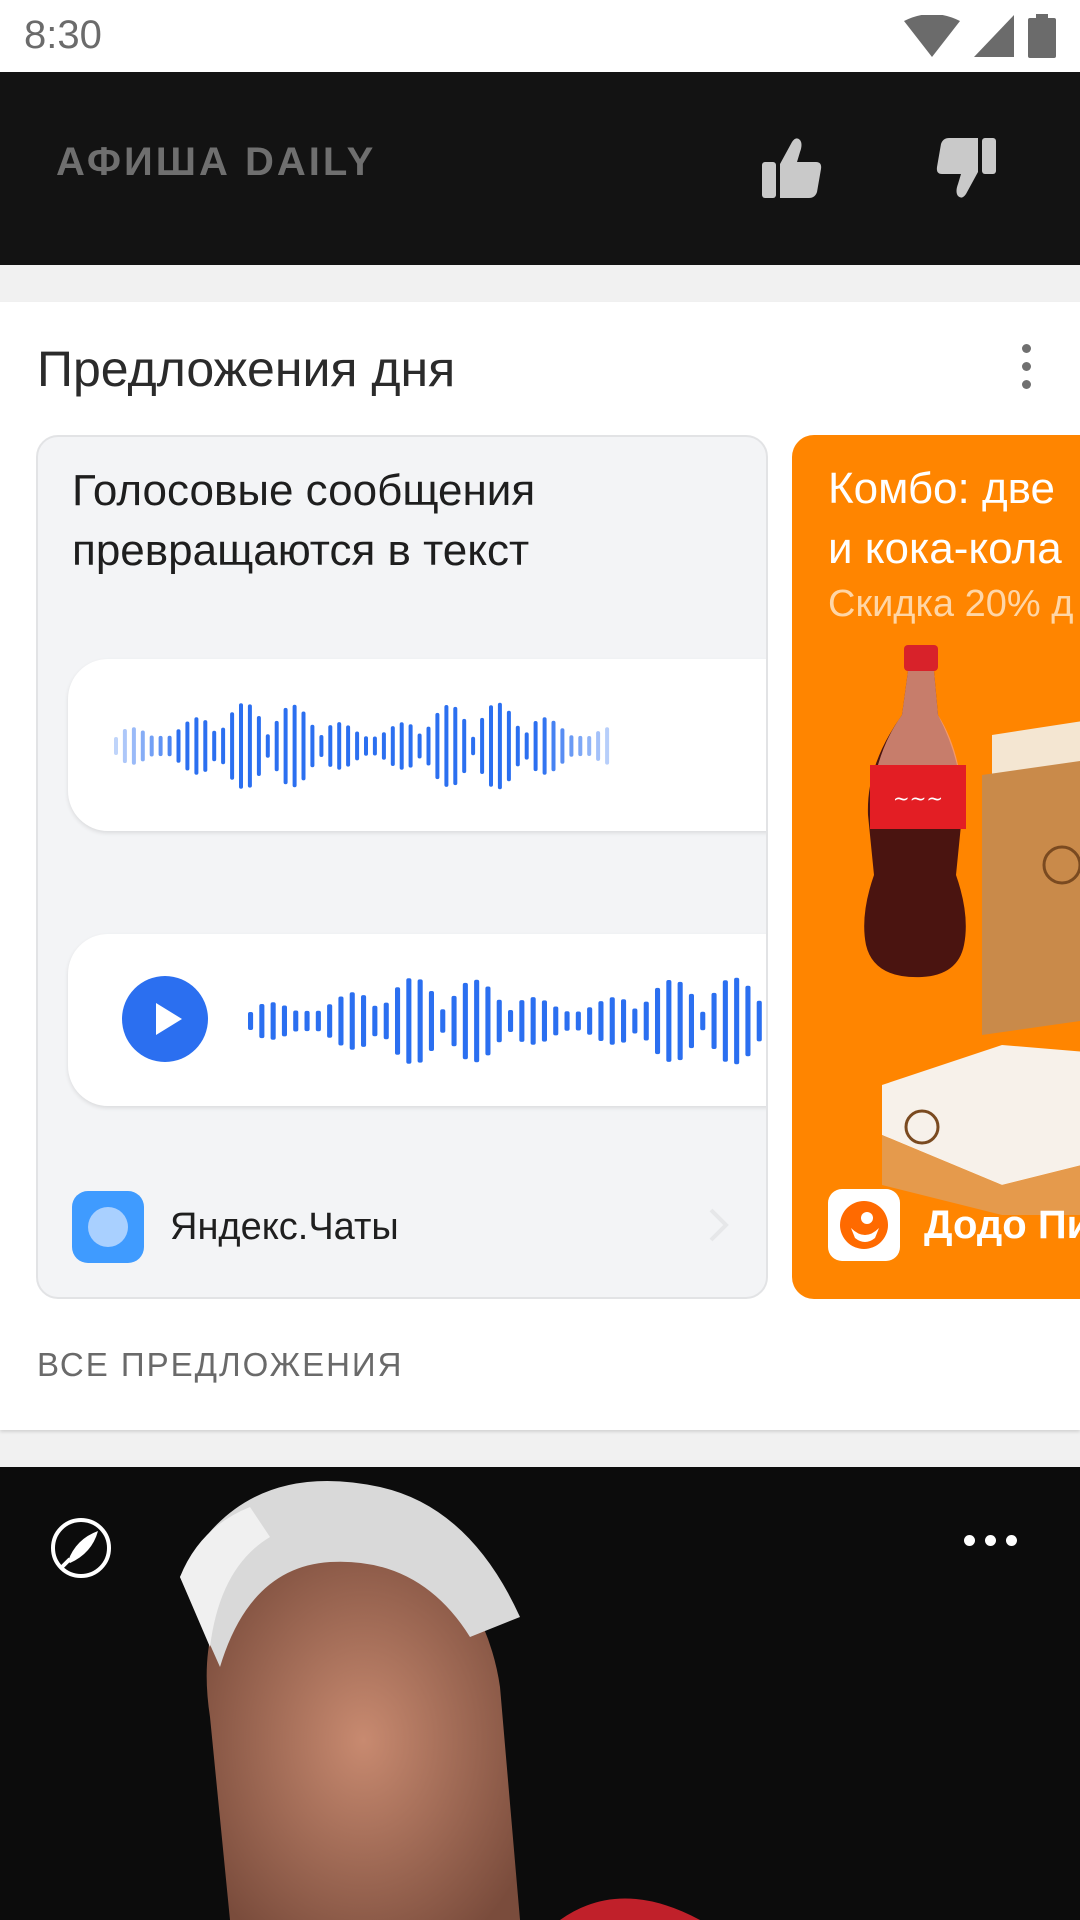 This screenshot has width=1080, height=1920. Describe the element at coordinates (994, 36) in the screenshot. I see `cell-signal-icon` at that location.